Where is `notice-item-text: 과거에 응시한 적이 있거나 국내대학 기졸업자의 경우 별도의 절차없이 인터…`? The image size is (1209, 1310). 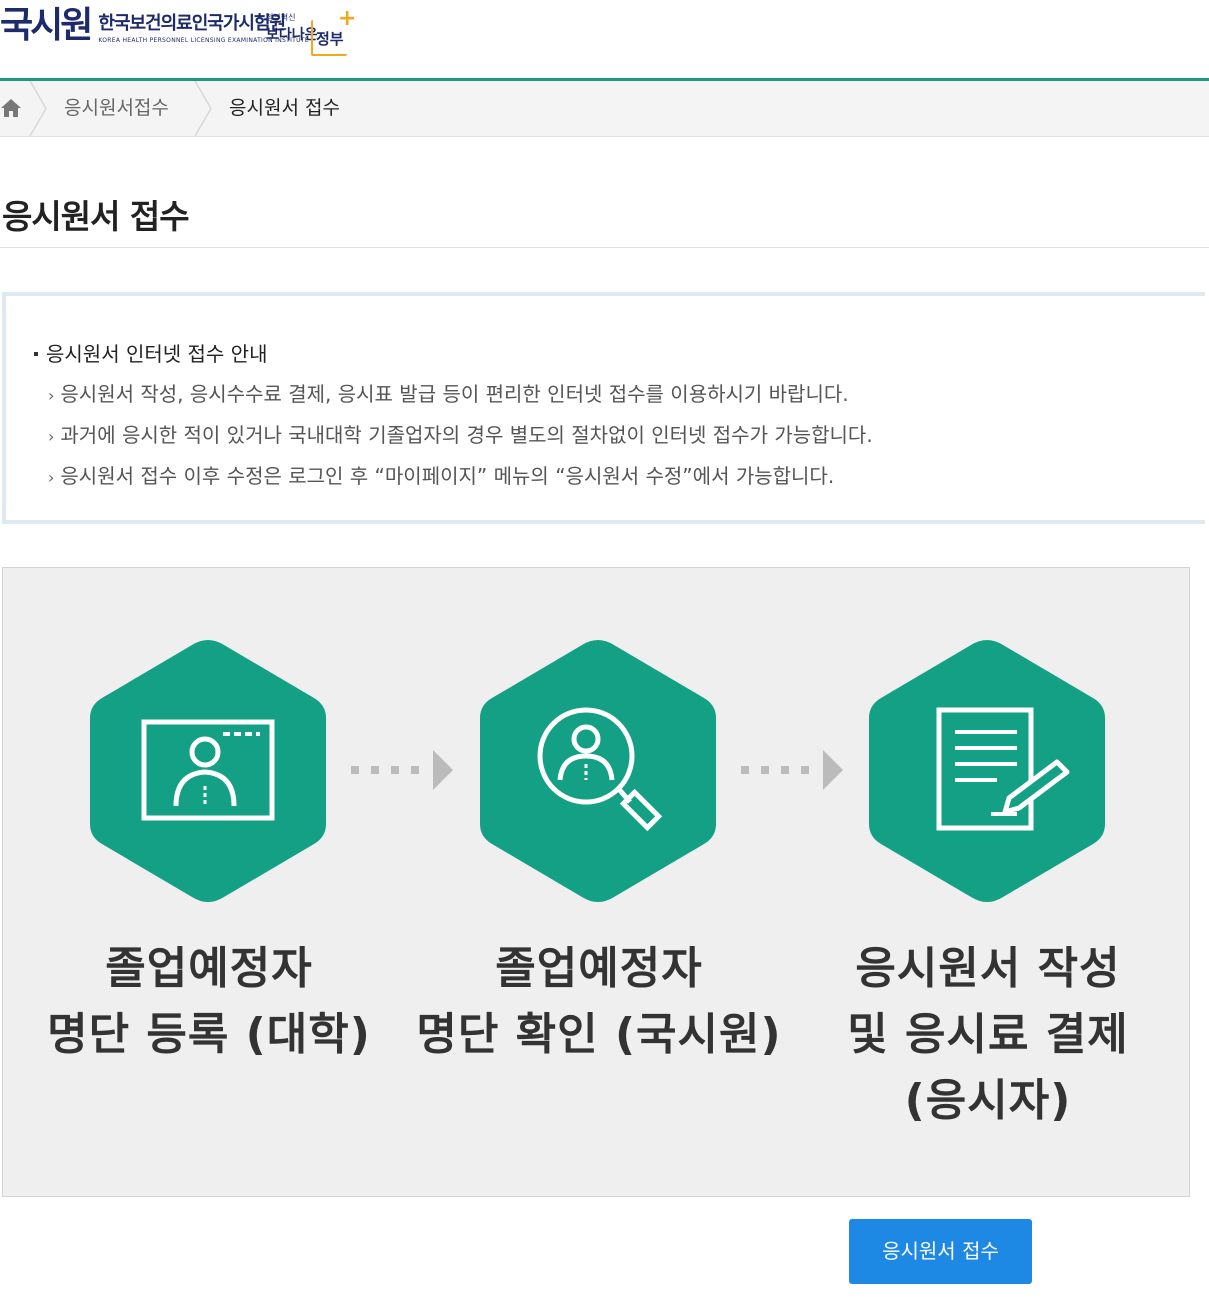 notice-item-text: 과거에 응시한 적이 있거나 국내대학 기졸업자의 경우 별도의 절차없이 인터… is located at coordinates (466, 435).